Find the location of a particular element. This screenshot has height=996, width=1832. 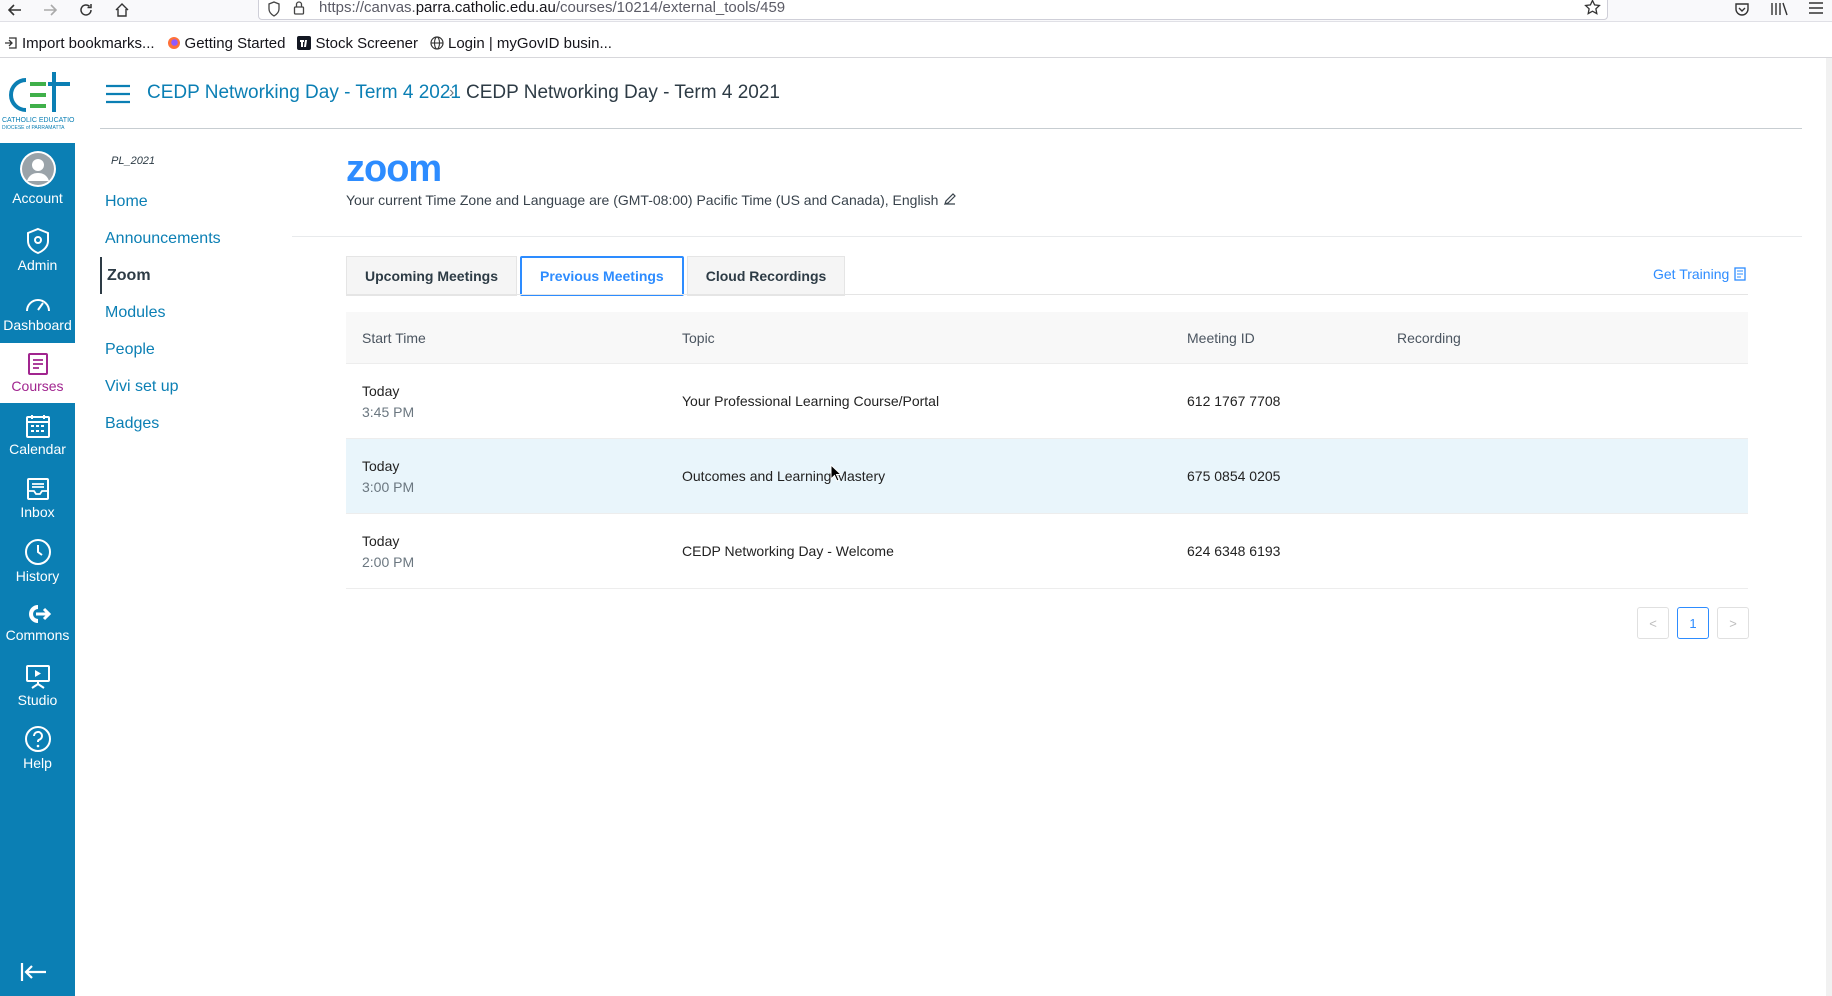

course-nav-people: People is located at coordinates (190, 349).